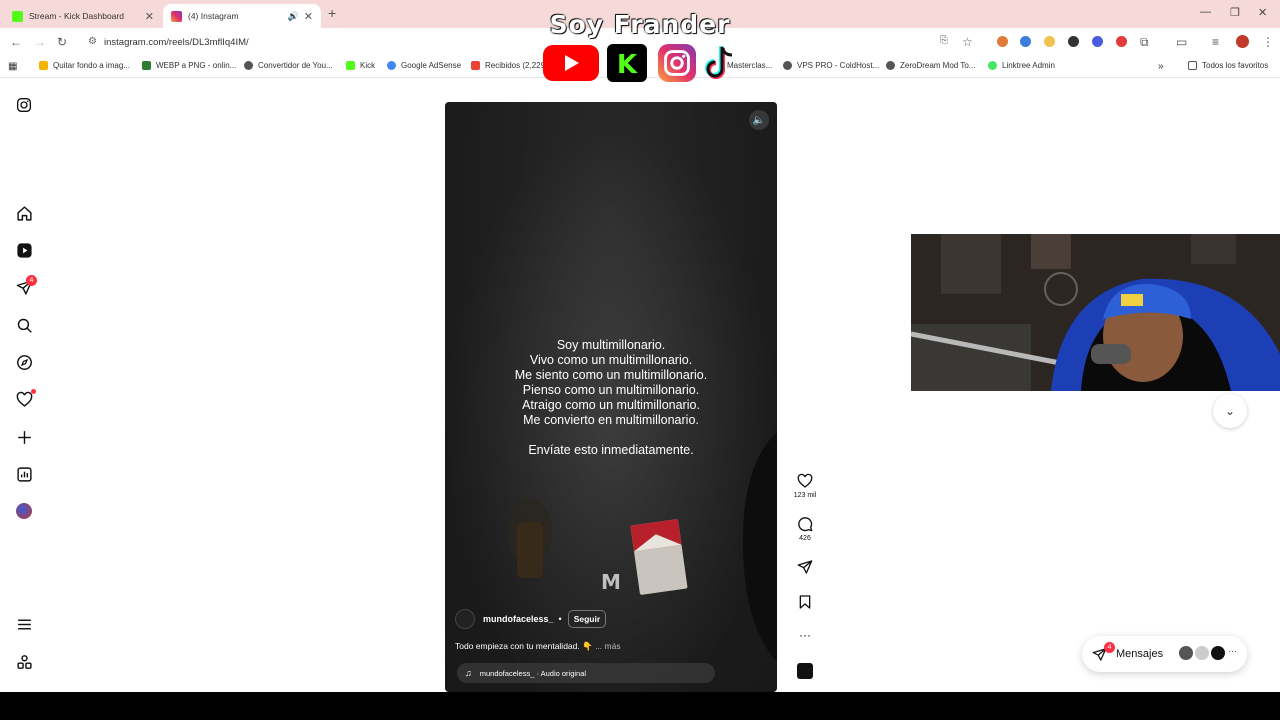 The image size is (1280, 720). I want to click on share-button, so click(805, 567).